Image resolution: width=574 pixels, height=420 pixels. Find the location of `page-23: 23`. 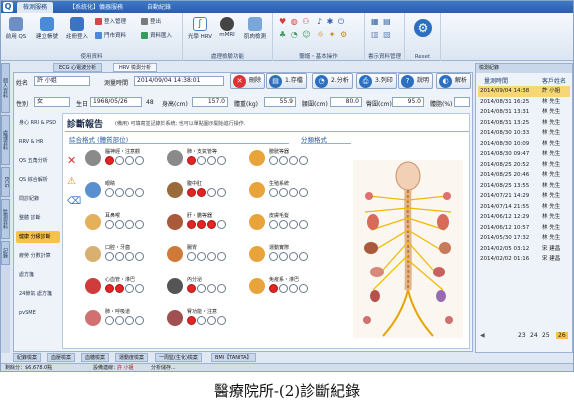

page-23: 23 is located at coordinates (522, 335).